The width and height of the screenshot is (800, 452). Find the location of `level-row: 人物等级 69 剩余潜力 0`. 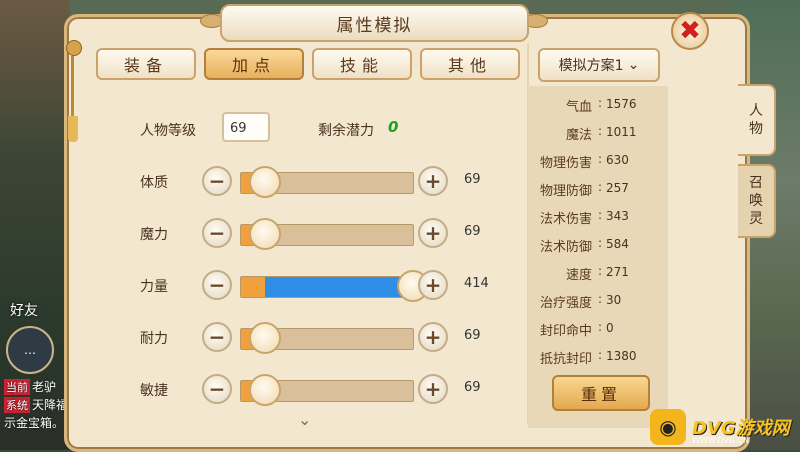

level-row: 人物等级 69 剩余潜力 0 is located at coordinates (305, 132).